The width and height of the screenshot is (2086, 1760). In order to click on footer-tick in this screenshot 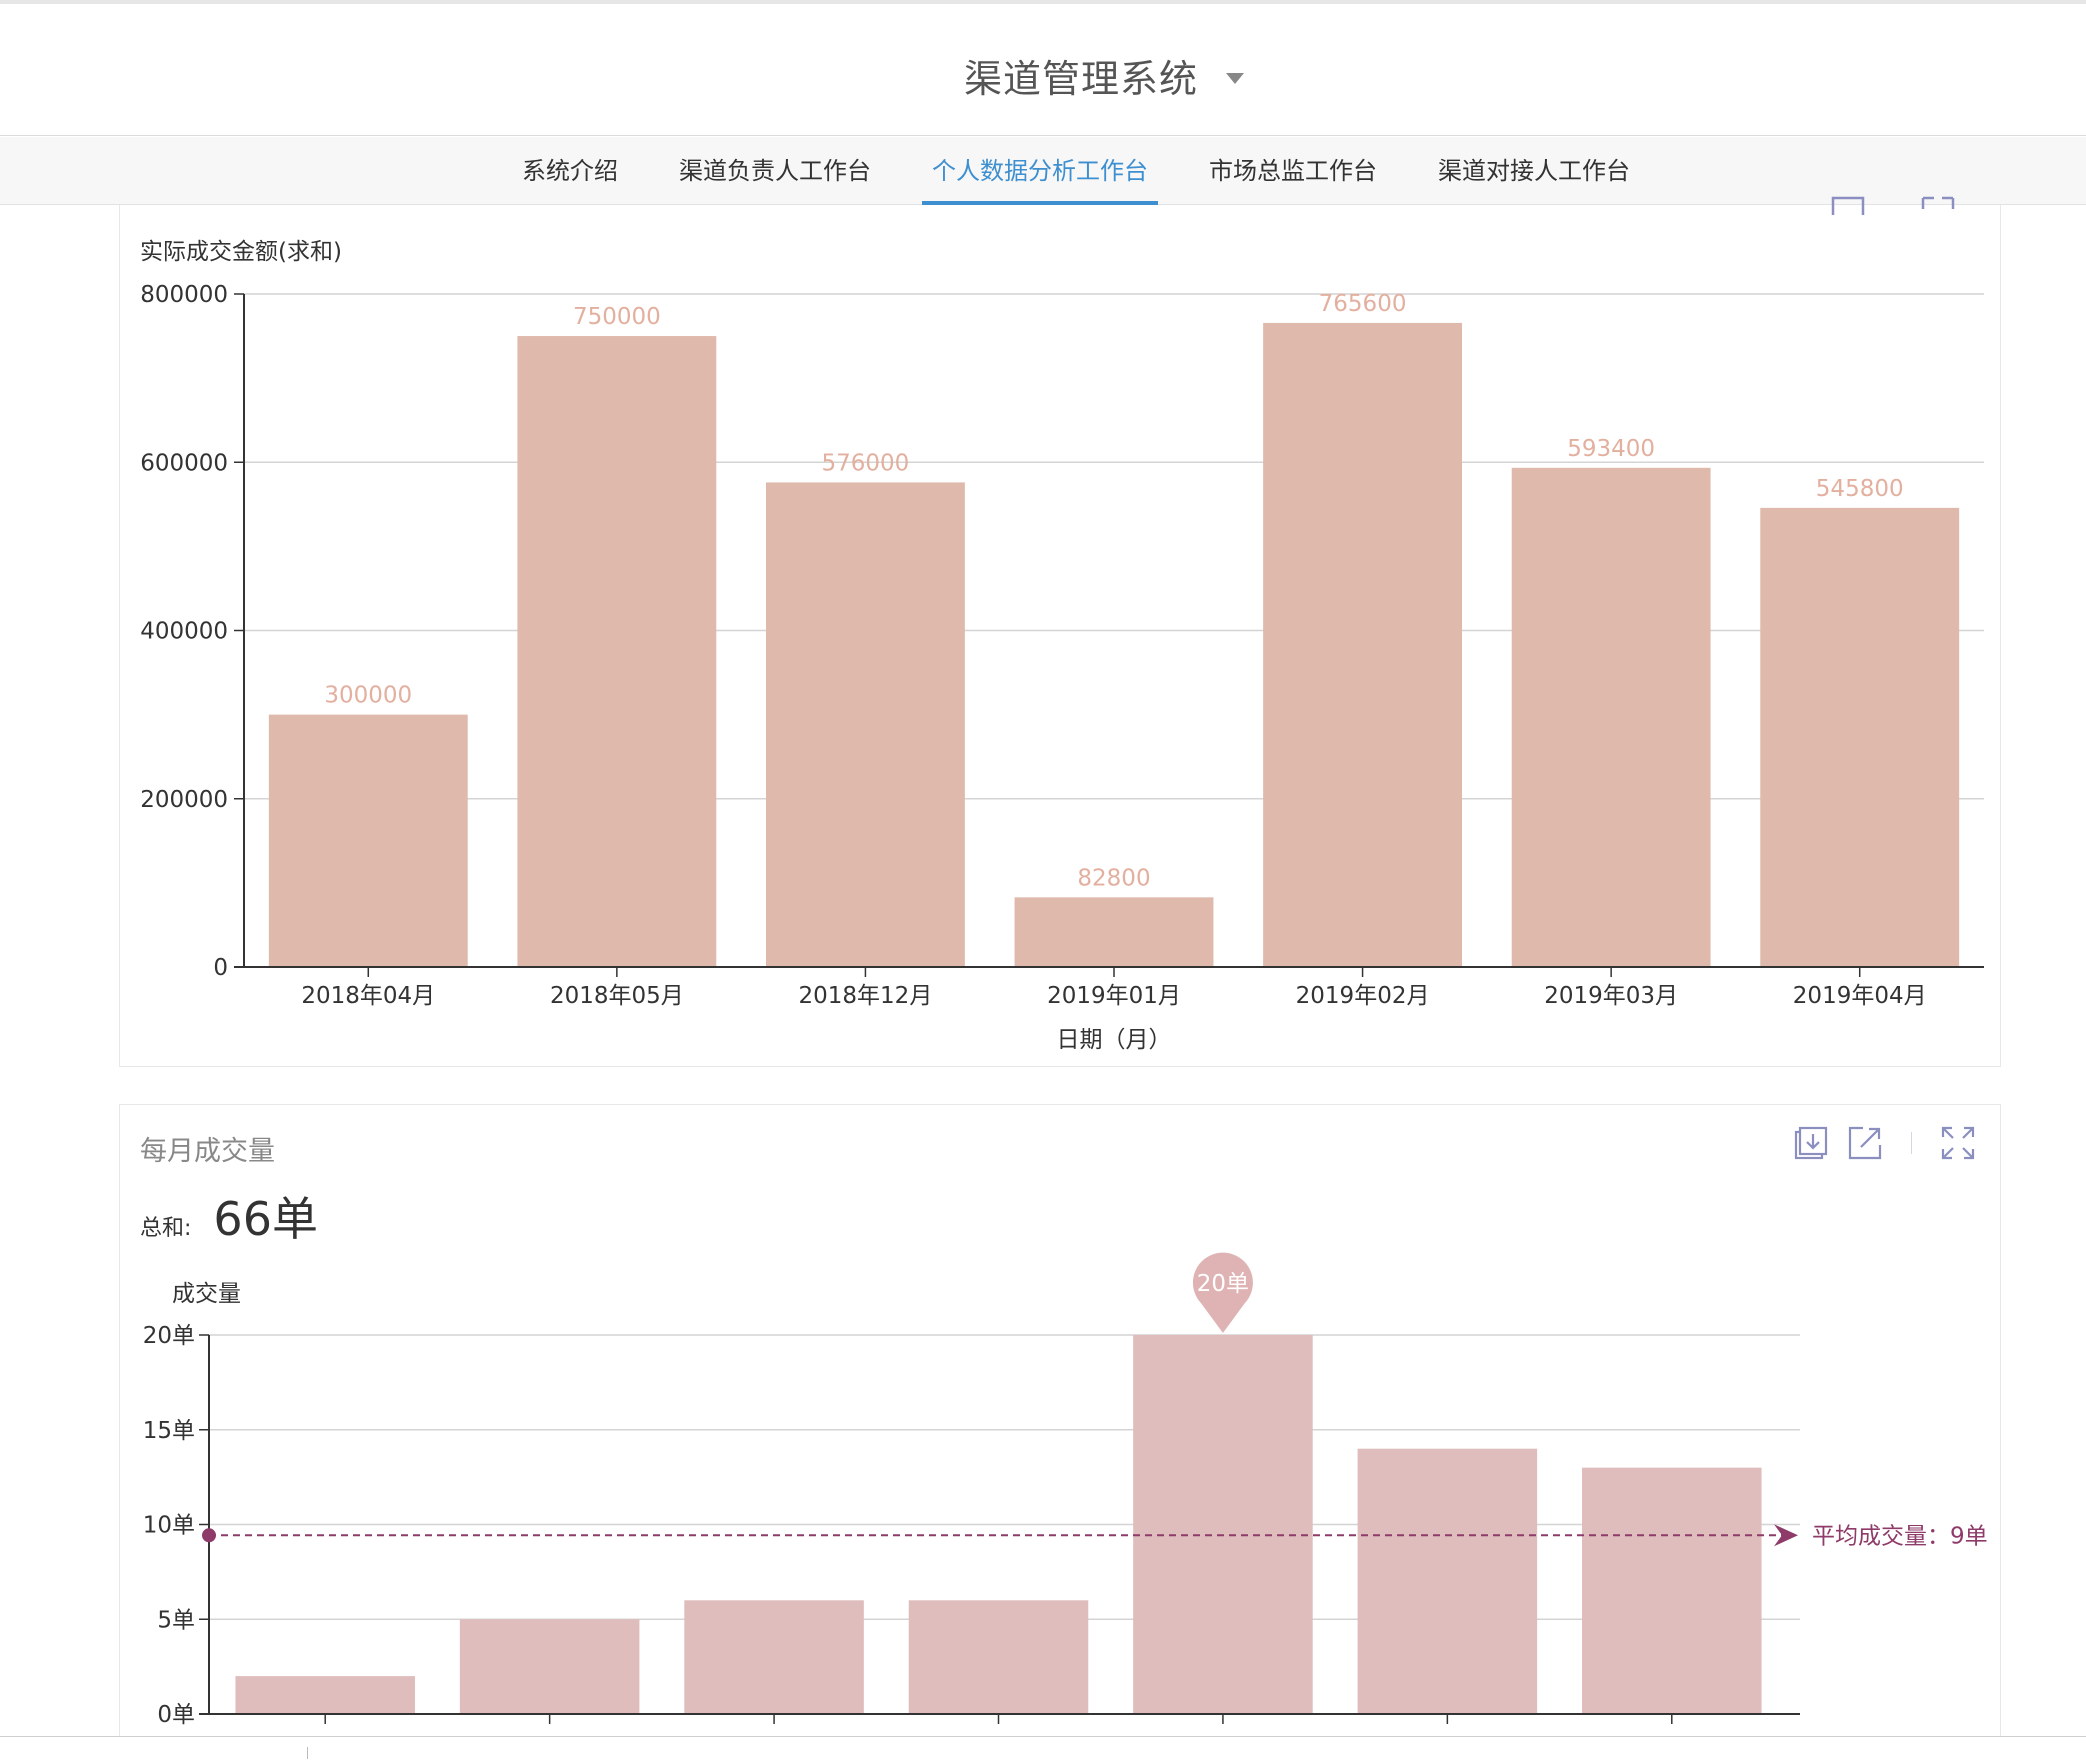, I will do `click(307, 1753)`.